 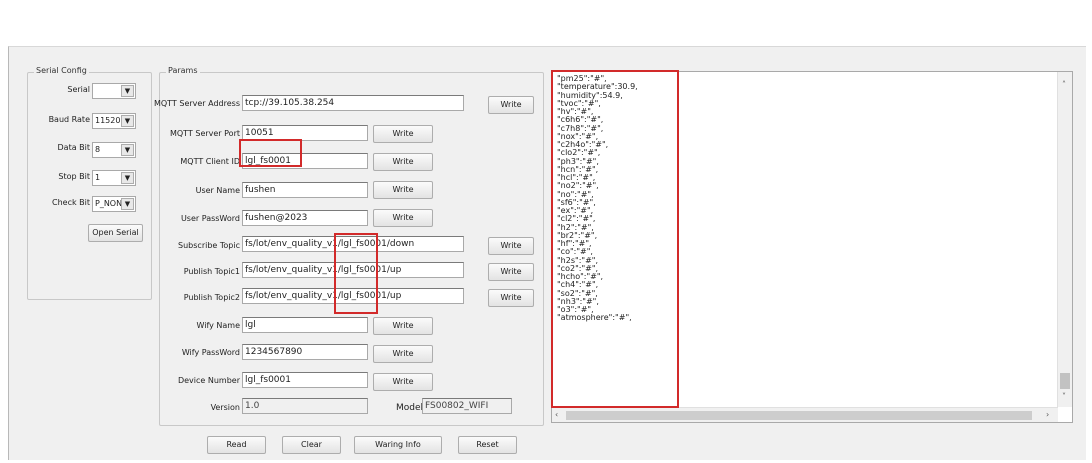 I want to click on waring-info-button: Waring Info, so click(x=398, y=445).